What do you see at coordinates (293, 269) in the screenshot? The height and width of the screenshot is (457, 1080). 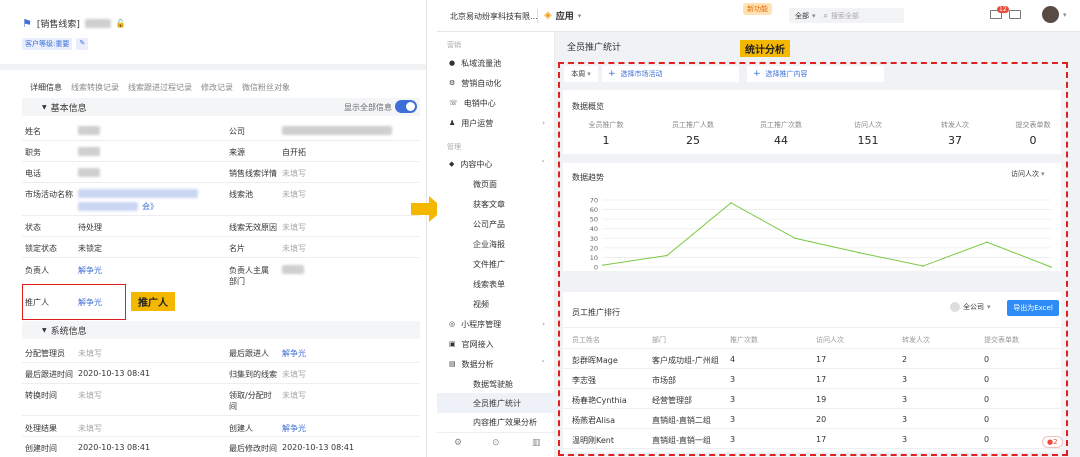 I see `field-owner-dept-value` at bounding box center [293, 269].